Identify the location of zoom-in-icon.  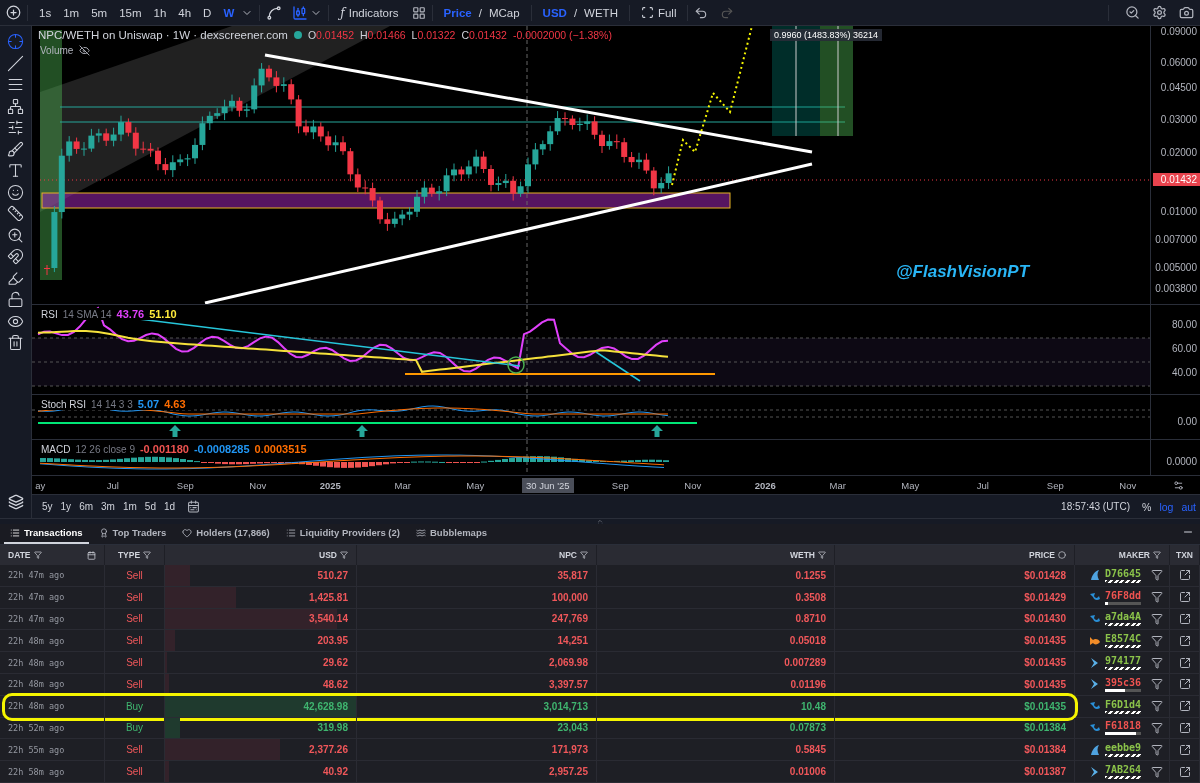
(15, 235).